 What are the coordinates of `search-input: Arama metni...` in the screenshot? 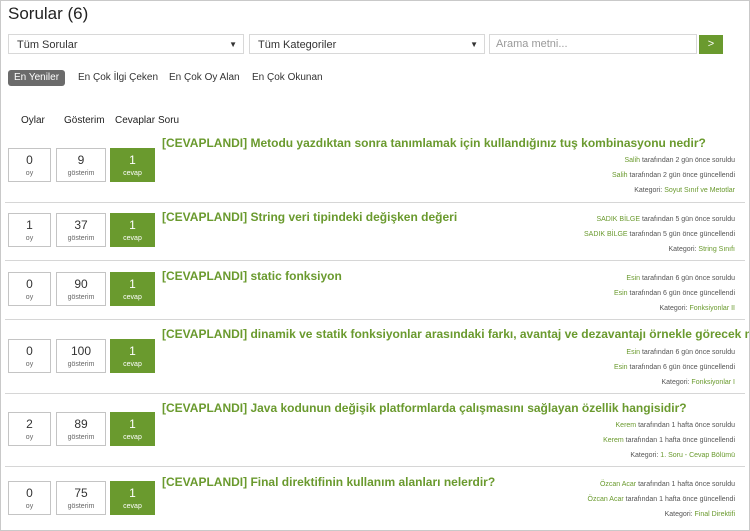 It's located at (593, 44).